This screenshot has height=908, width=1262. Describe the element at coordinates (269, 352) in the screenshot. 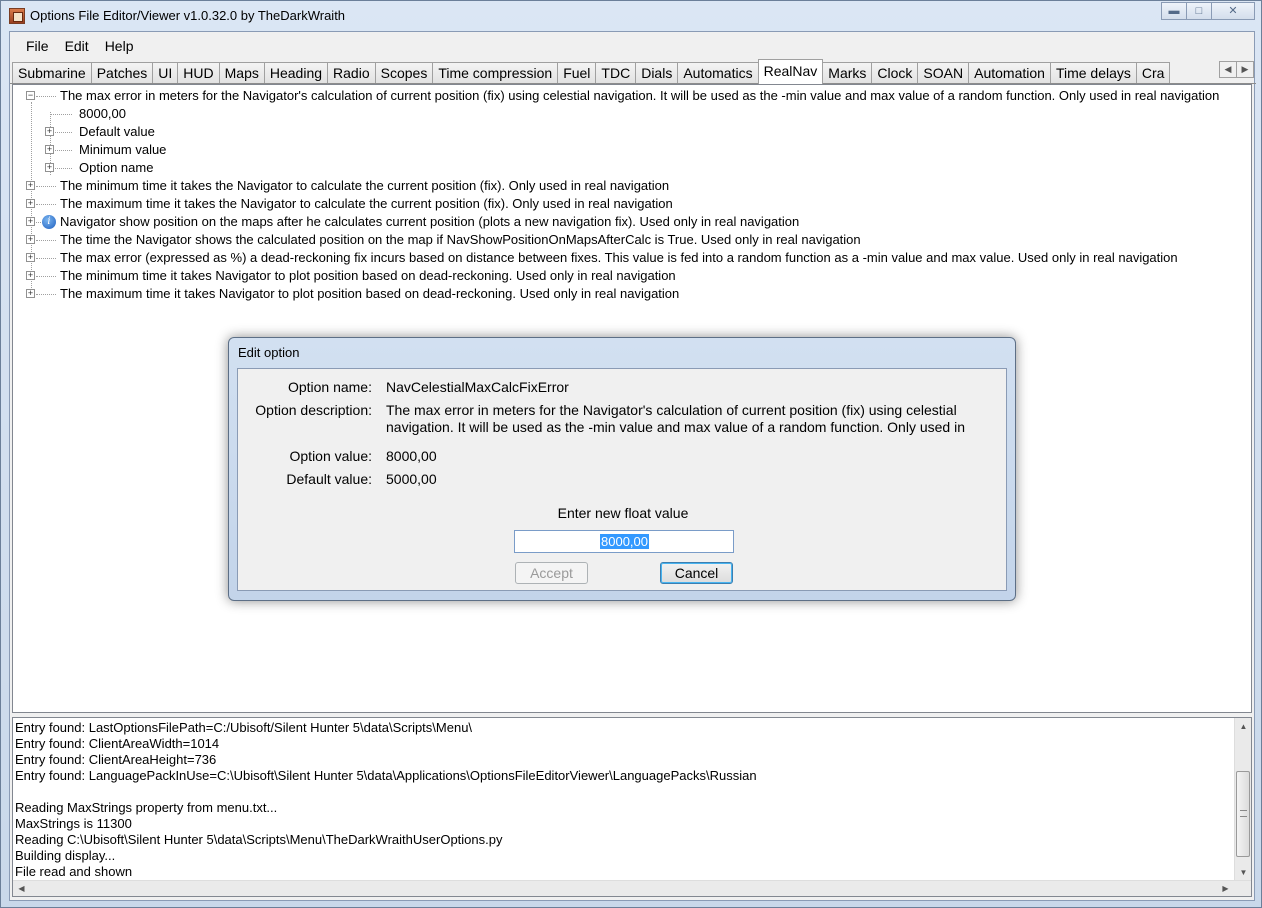

I see `dialog-title: Edit option` at that location.